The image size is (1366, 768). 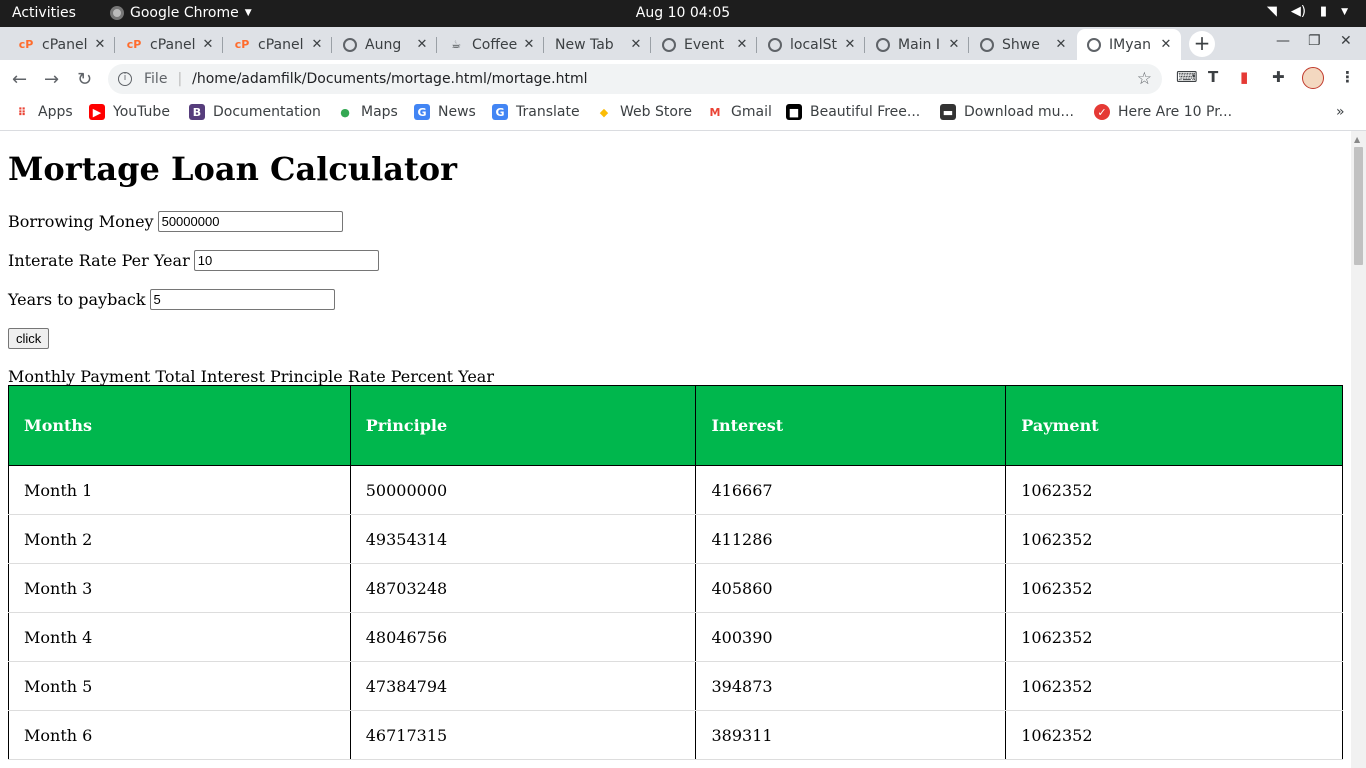 I want to click on rate-input, so click(x=286, y=260).